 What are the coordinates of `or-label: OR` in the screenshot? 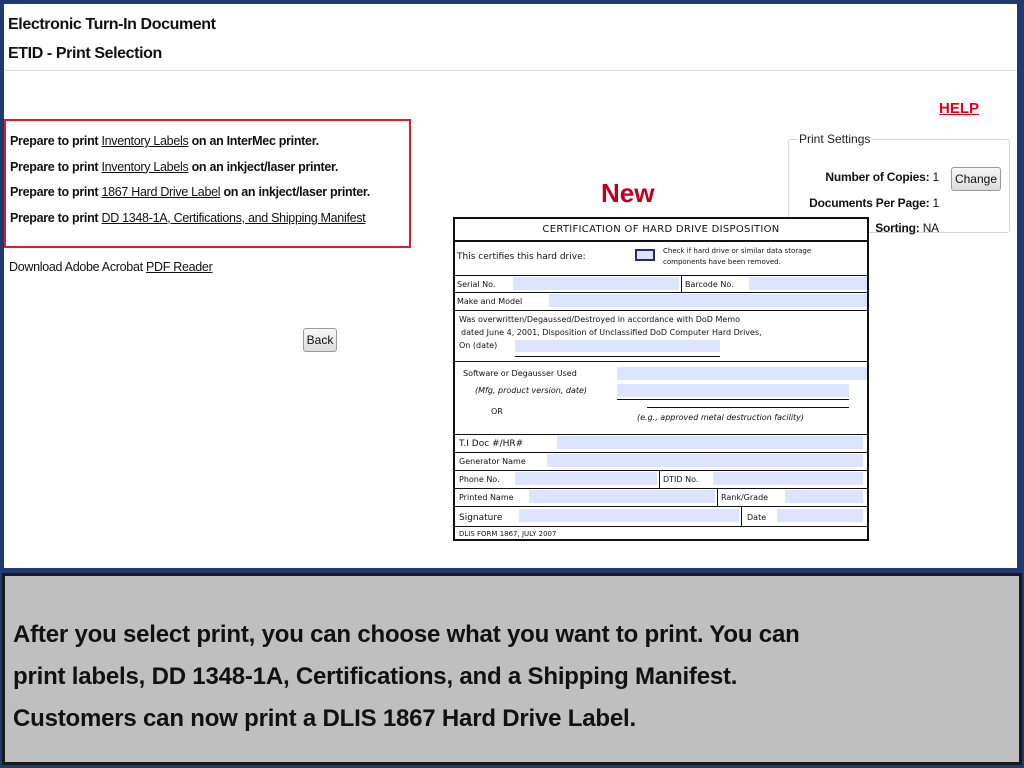 It's located at (497, 411).